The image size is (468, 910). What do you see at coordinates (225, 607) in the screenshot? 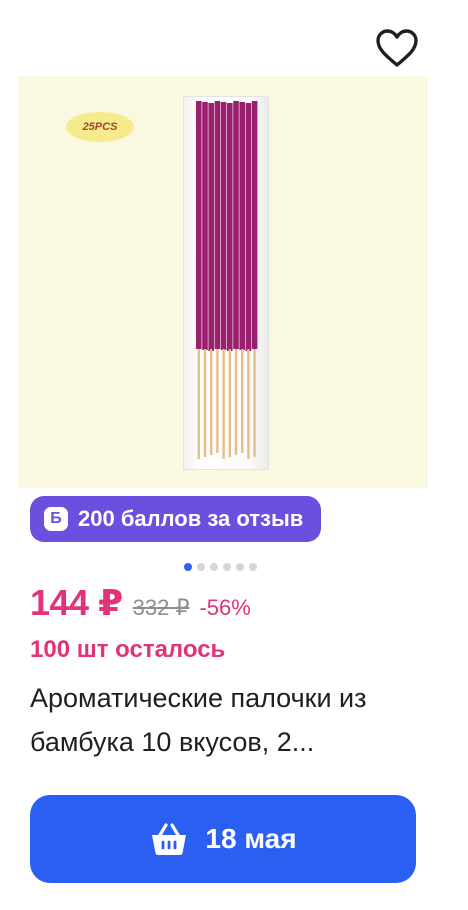
I see `discount-percent: -56%` at bounding box center [225, 607].